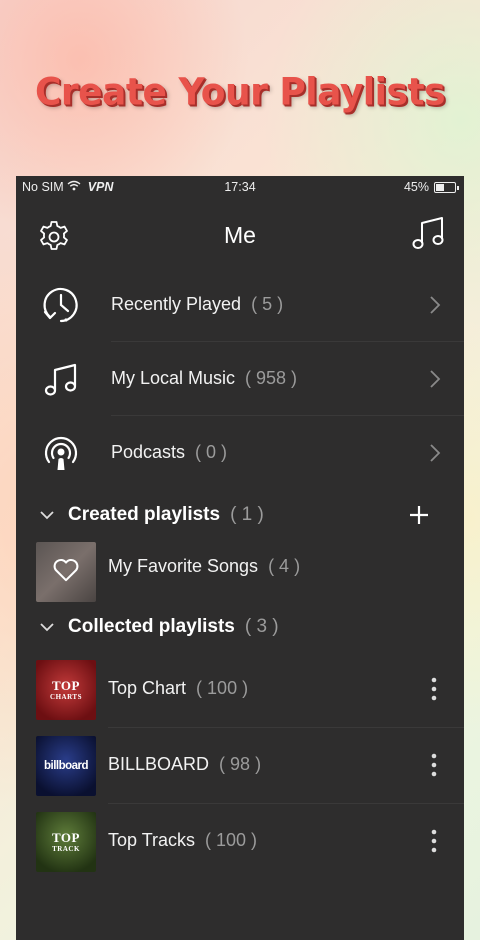 The height and width of the screenshot is (940, 480). What do you see at coordinates (61, 453) in the screenshot?
I see `podcast-icon` at bounding box center [61, 453].